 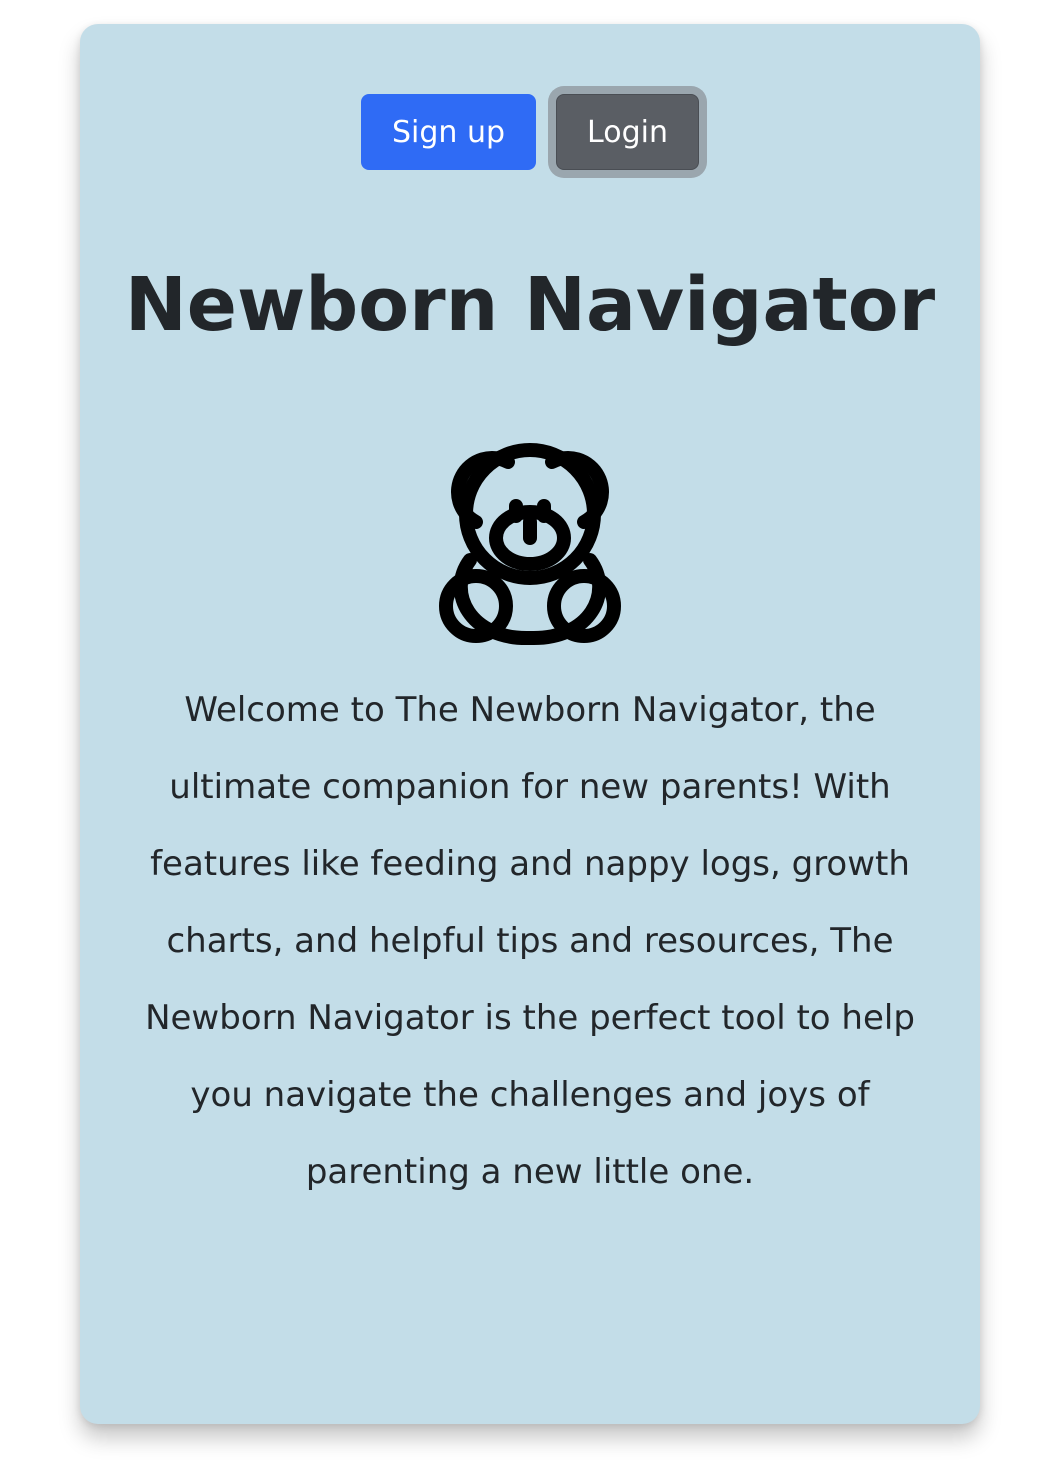 What do you see at coordinates (530, 305) in the screenshot?
I see `page-title: Newborn Navigator` at bounding box center [530, 305].